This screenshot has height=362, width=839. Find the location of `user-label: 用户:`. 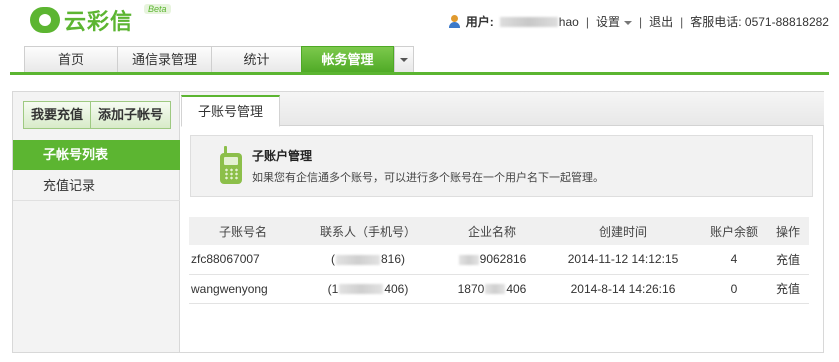

user-label: 用户: is located at coordinates (479, 22).